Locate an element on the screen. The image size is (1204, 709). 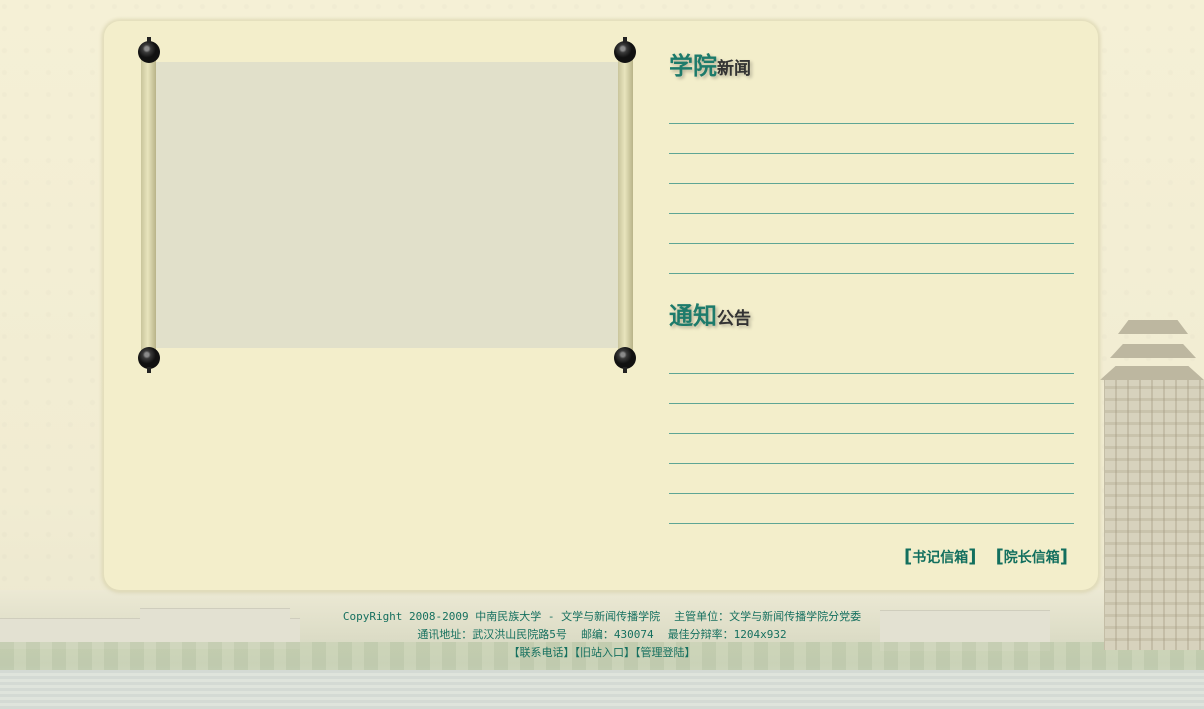
news-title-main: 学院 is located at coordinates (693, 66).